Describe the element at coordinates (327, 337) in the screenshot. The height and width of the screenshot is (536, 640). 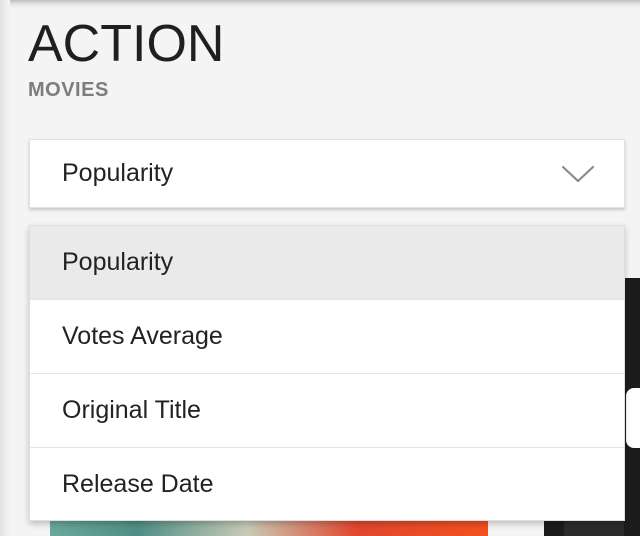
I see `sort-option-votes-average: Votes Average` at that location.